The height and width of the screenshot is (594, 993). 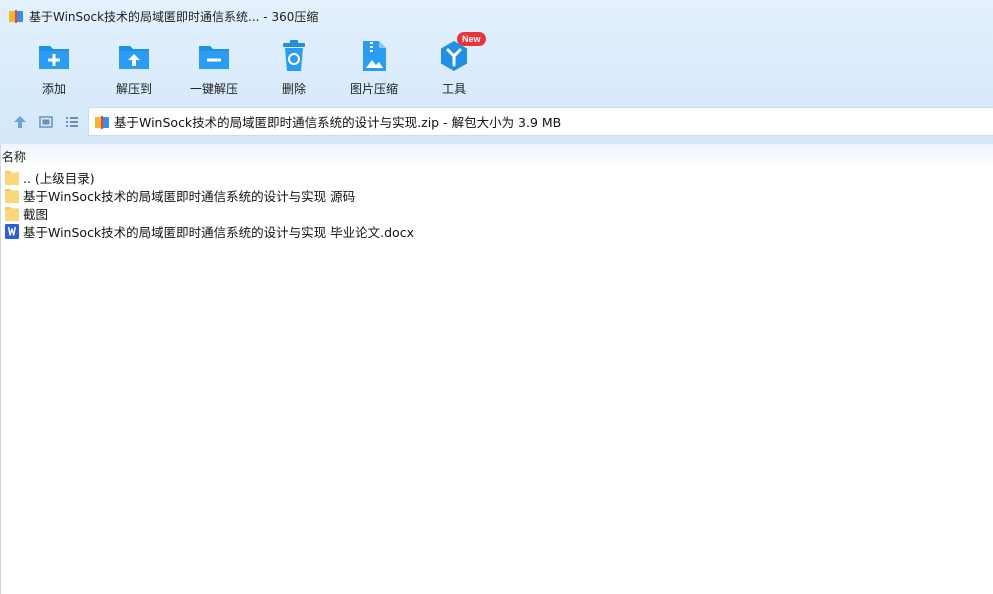 I want to click on tools-button: New 工具, so click(x=454, y=66).